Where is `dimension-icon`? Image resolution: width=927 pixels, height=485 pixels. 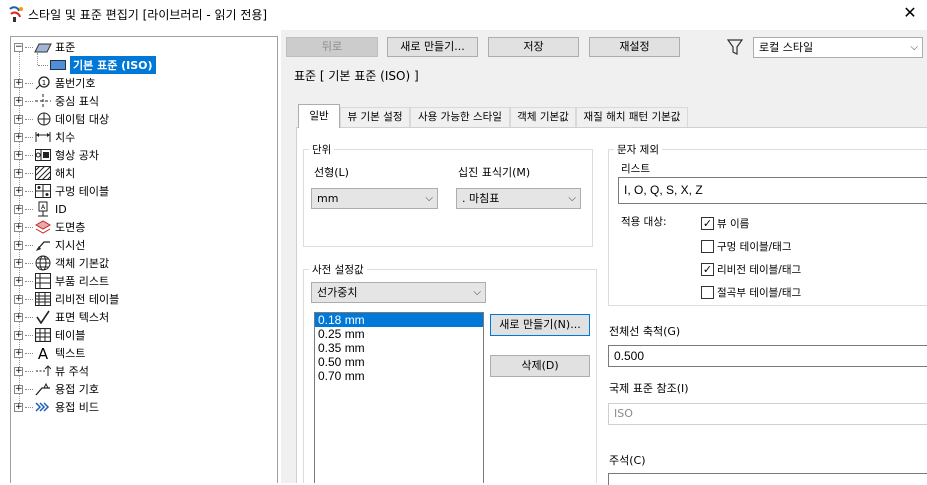 dimension-icon is located at coordinates (43, 137).